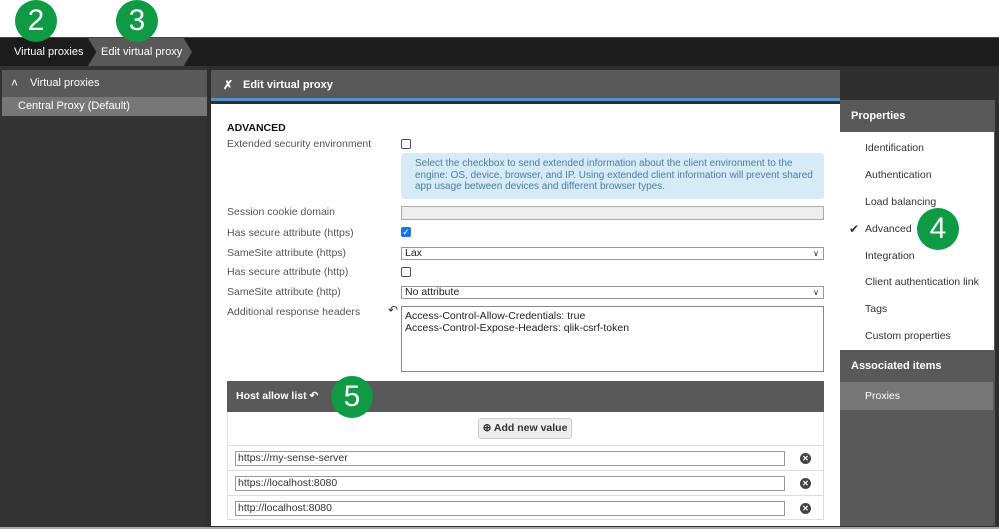 This screenshot has width=999, height=529. What do you see at coordinates (299, 144) in the screenshot?
I see `extended-security-label: Extended security environment` at bounding box center [299, 144].